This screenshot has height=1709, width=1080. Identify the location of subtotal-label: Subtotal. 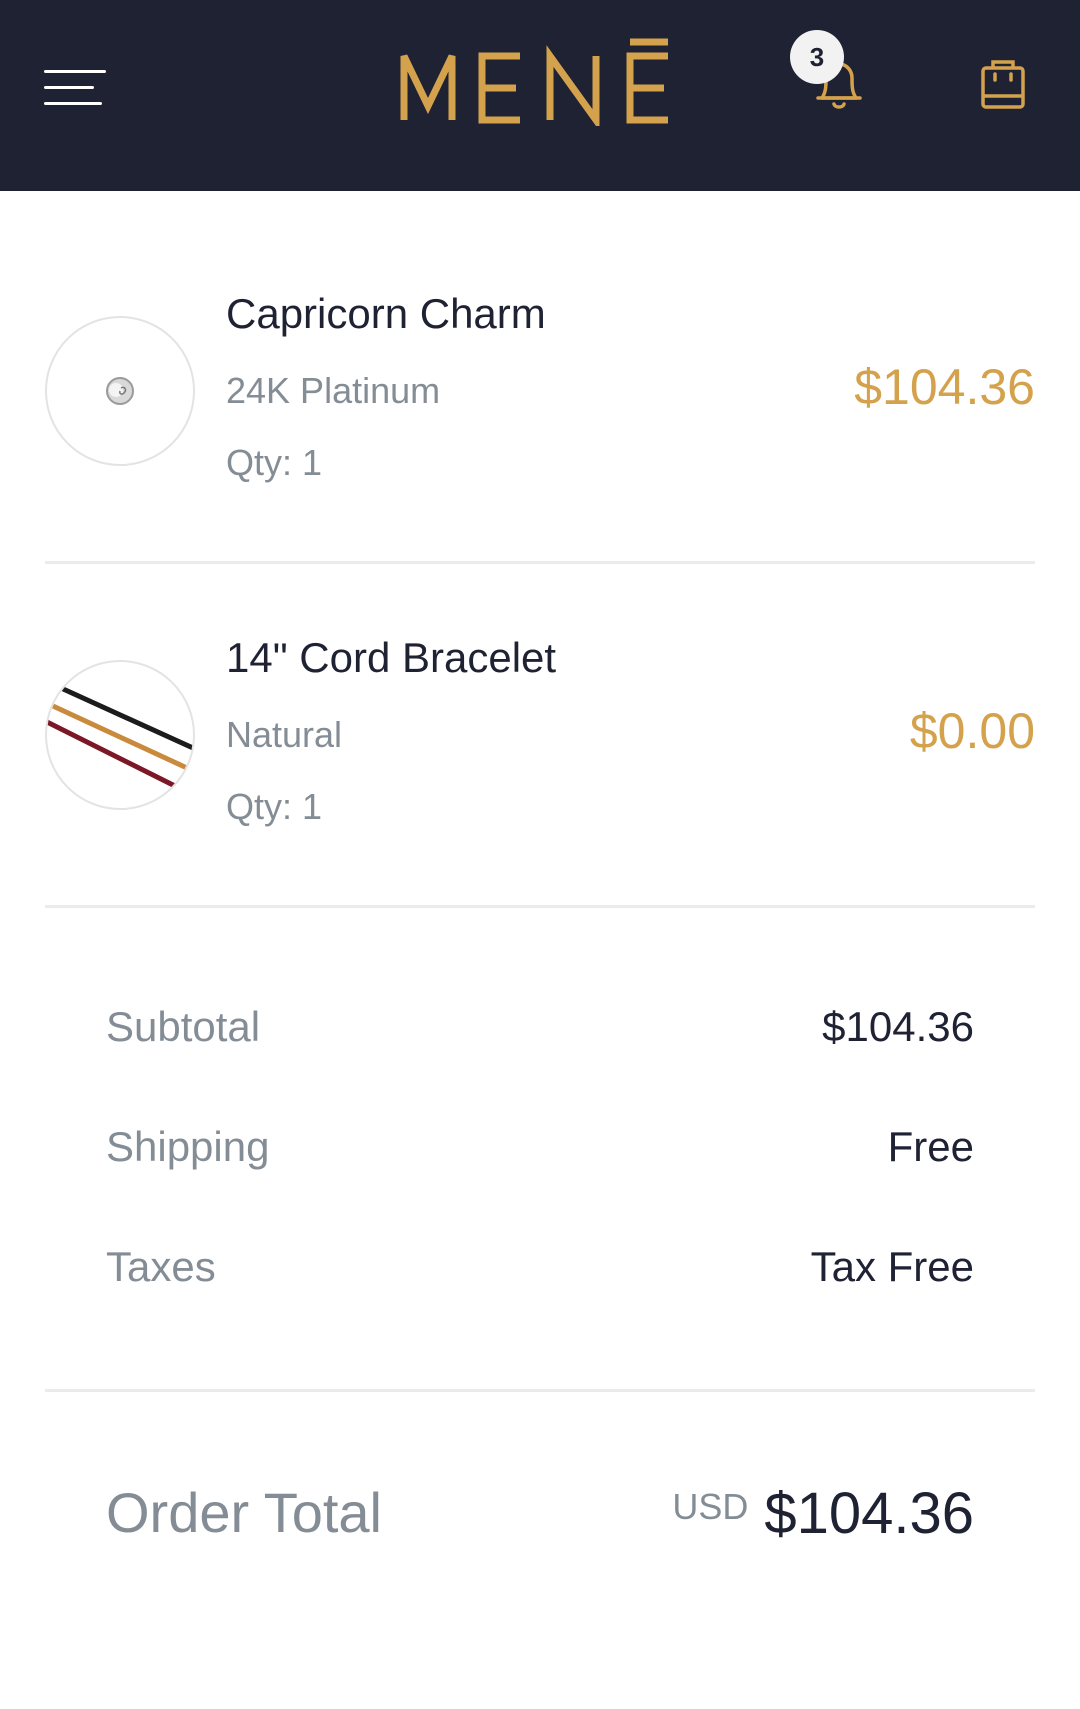
(183, 1026).